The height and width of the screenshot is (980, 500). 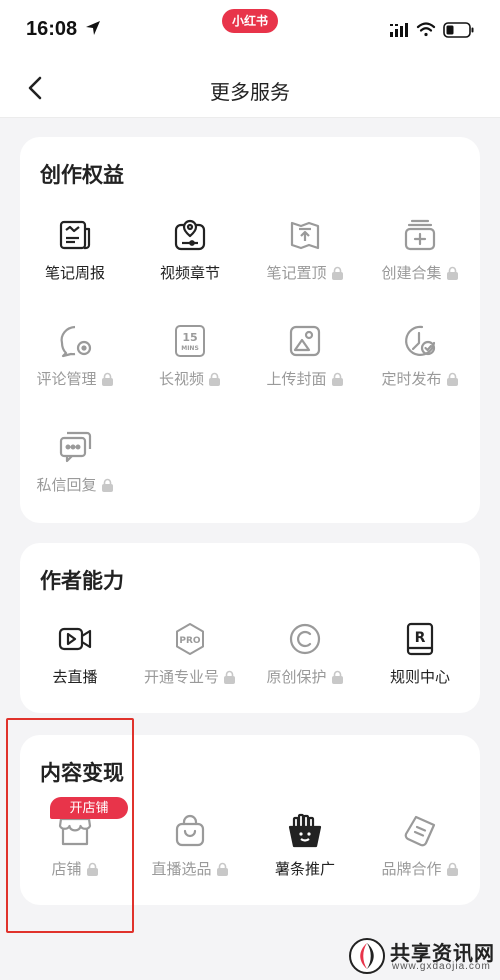 I want to click on service-note-report: 笔记周报, so click(x=75, y=267).